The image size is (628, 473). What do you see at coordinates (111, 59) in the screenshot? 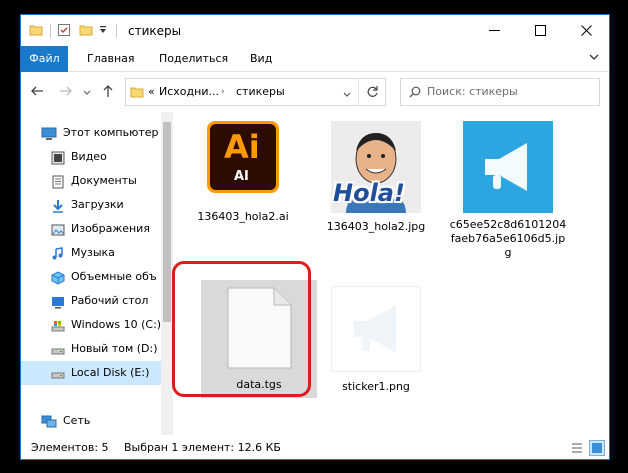
I see `tab-home: Главная` at bounding box center [111, 59].